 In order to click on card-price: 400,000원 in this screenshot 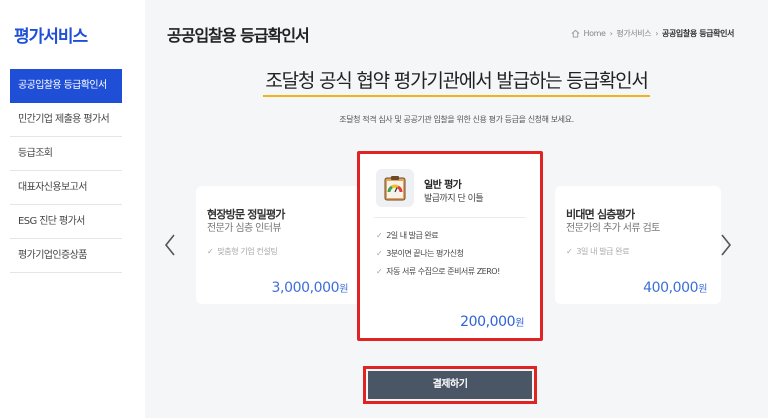, I will do `click(675, 288)`.